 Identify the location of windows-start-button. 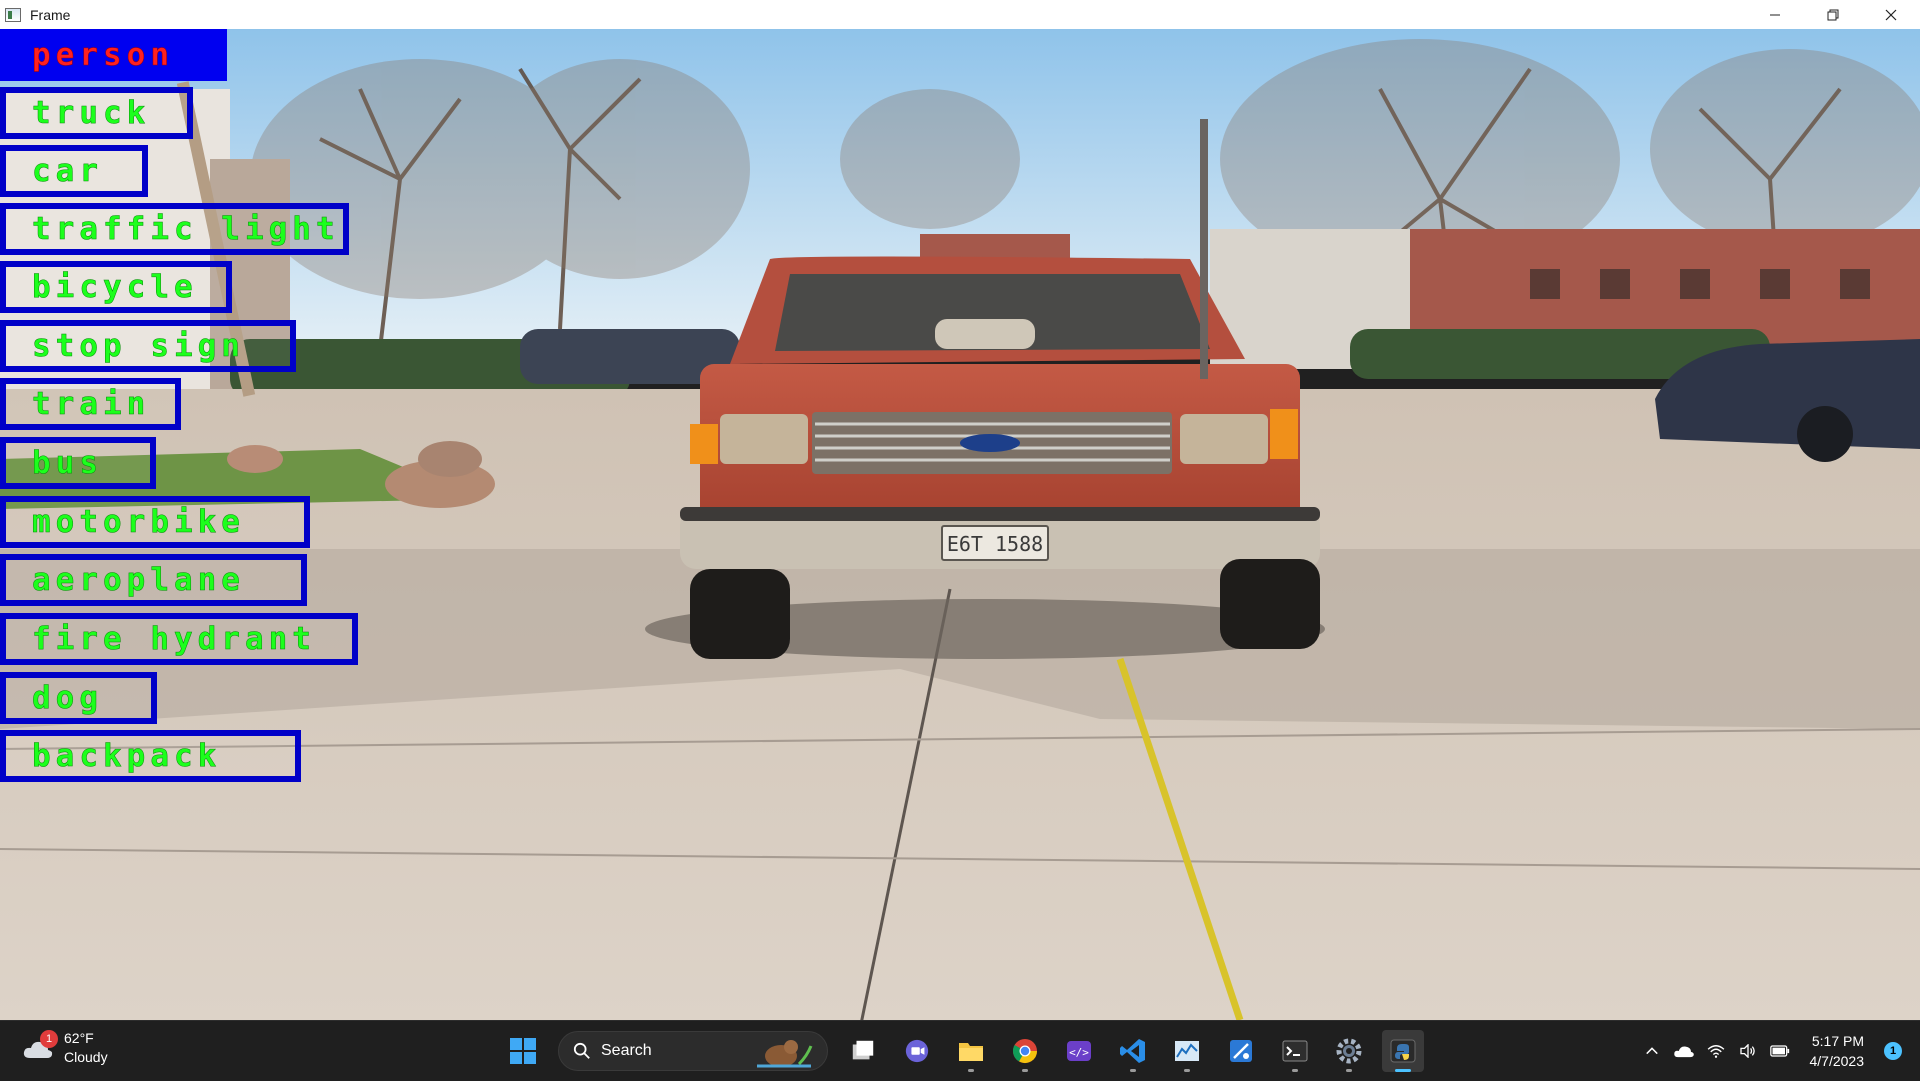
(523, 1051).